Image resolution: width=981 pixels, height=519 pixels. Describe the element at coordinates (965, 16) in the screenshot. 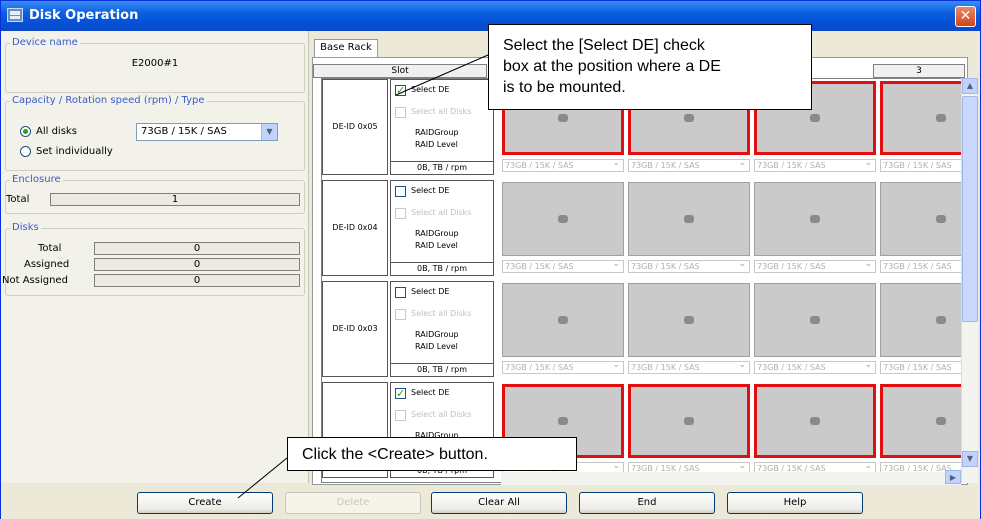

I see `close-button: ✕` at that location.